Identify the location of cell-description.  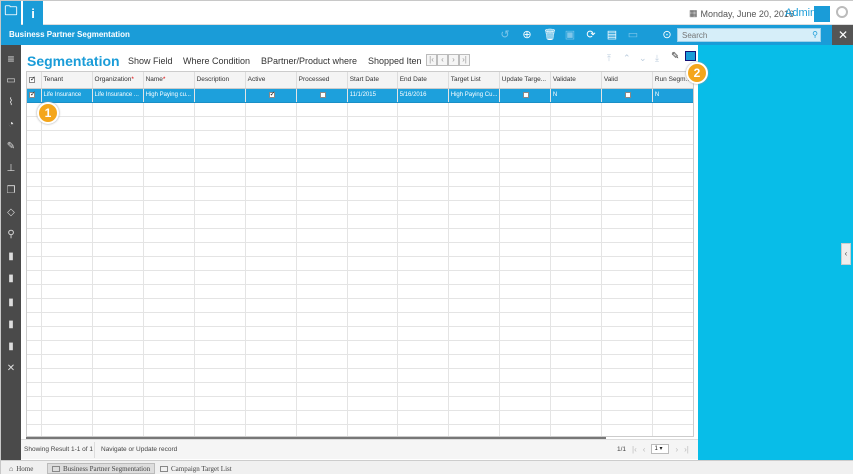
(220, 95).